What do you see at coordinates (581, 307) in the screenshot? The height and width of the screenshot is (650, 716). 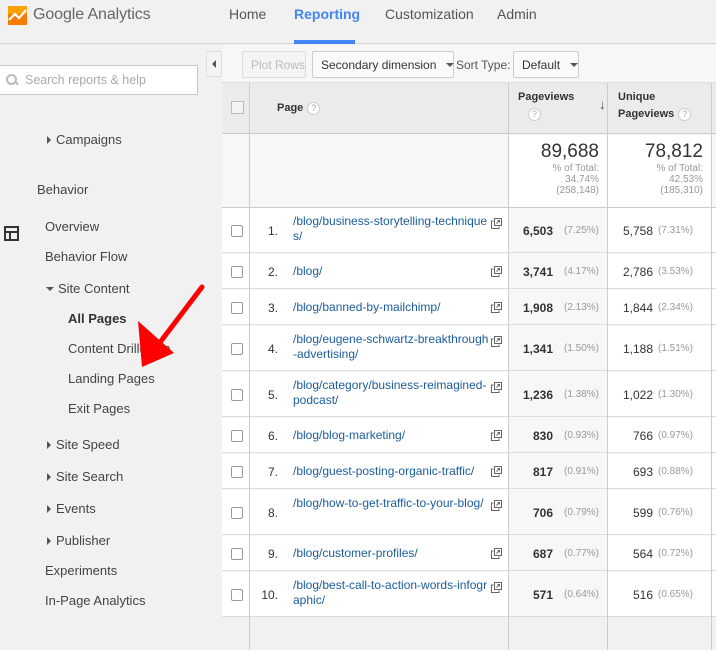 I see `pageviews-percent: (2.13%)` at bounding box center [581, 307].